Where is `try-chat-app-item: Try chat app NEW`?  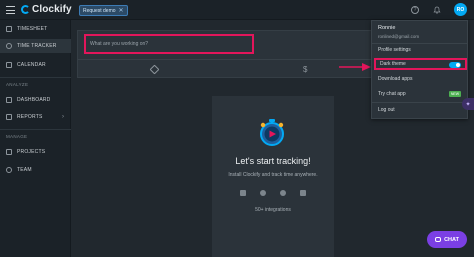
try-chat-app-item: Try chat app NEW is located at coordinates (419, 94).